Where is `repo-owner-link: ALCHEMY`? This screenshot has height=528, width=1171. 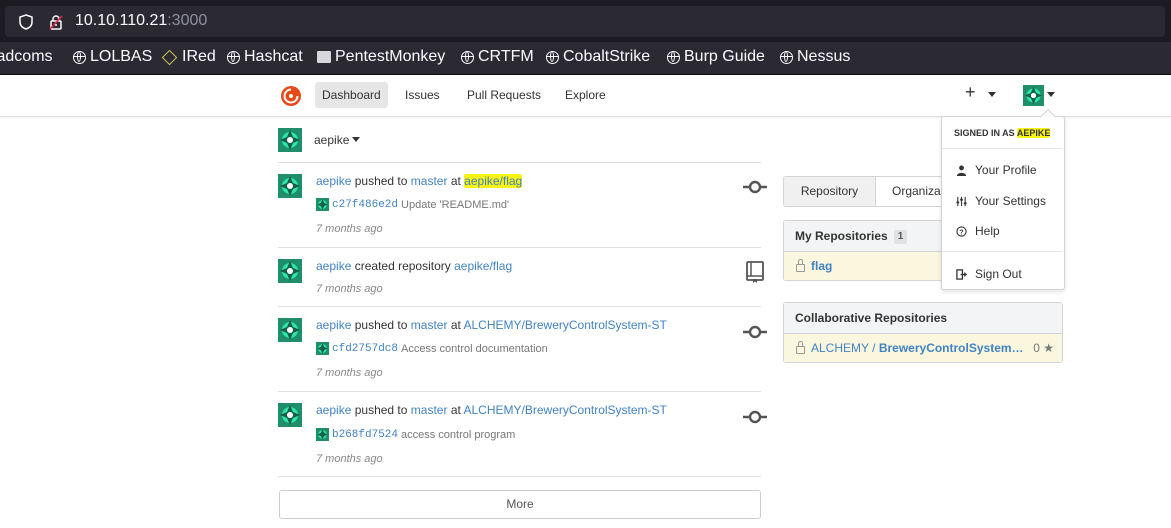 repo-owner-link: ALCHEMY is located at coordinates (840, 348).